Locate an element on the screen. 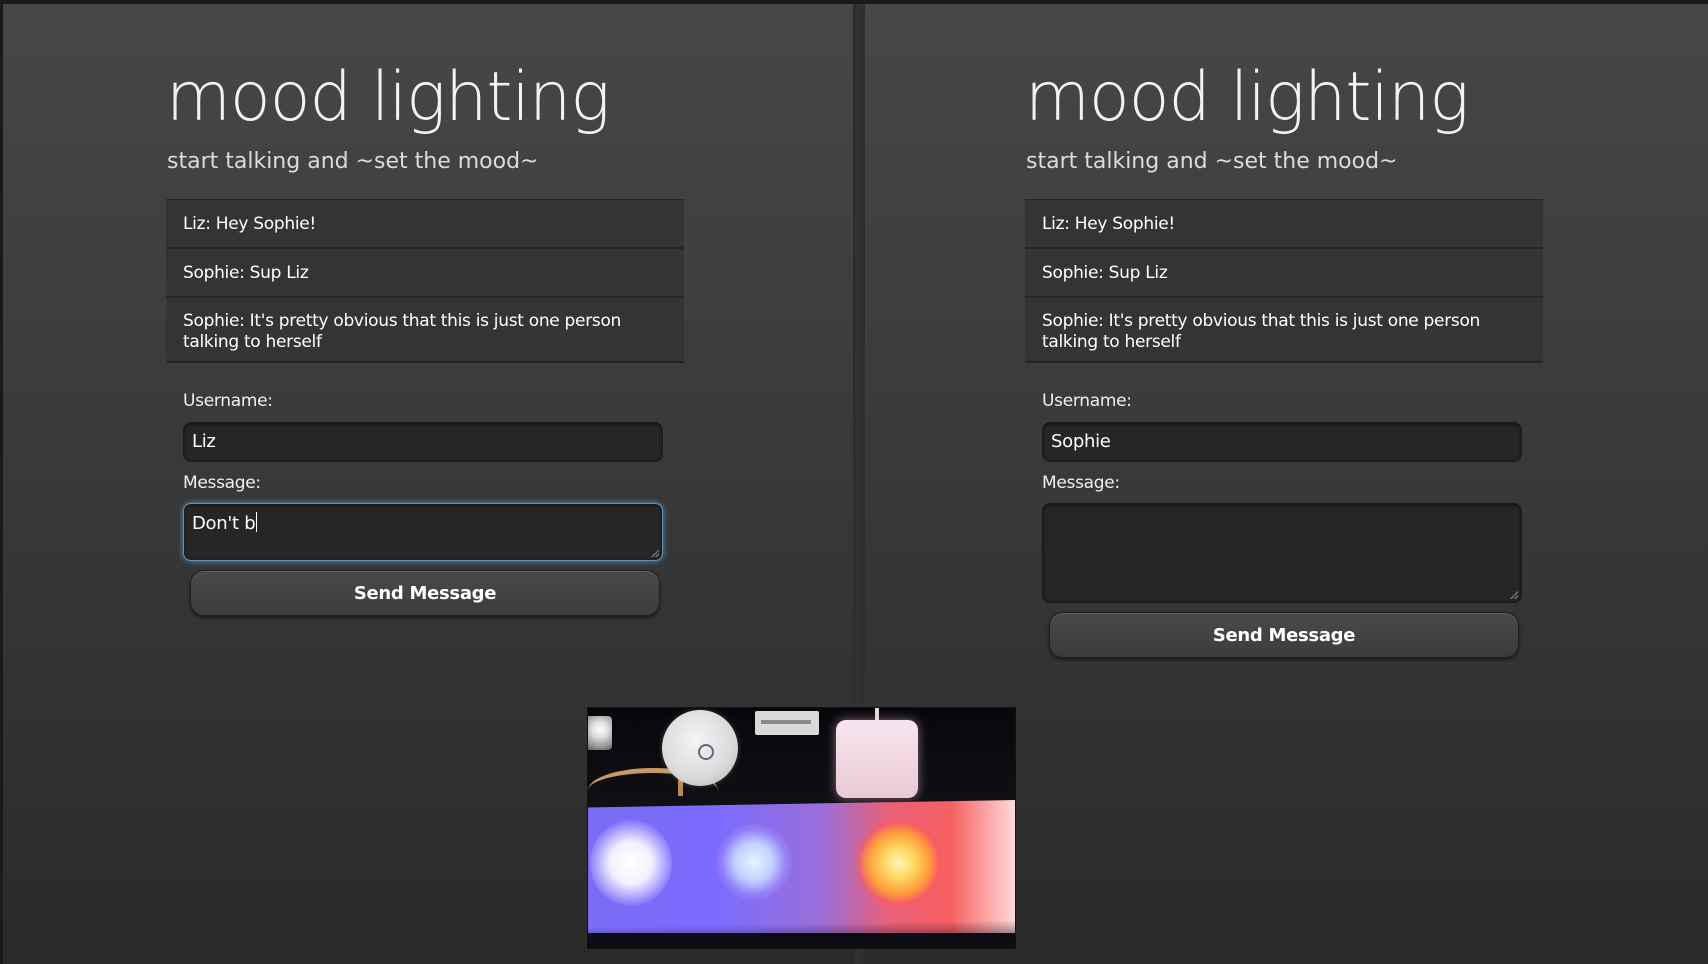 The height and width of the screenshot is (964, 1708). username-input: Sophie is located at coordinates (1282, 442).